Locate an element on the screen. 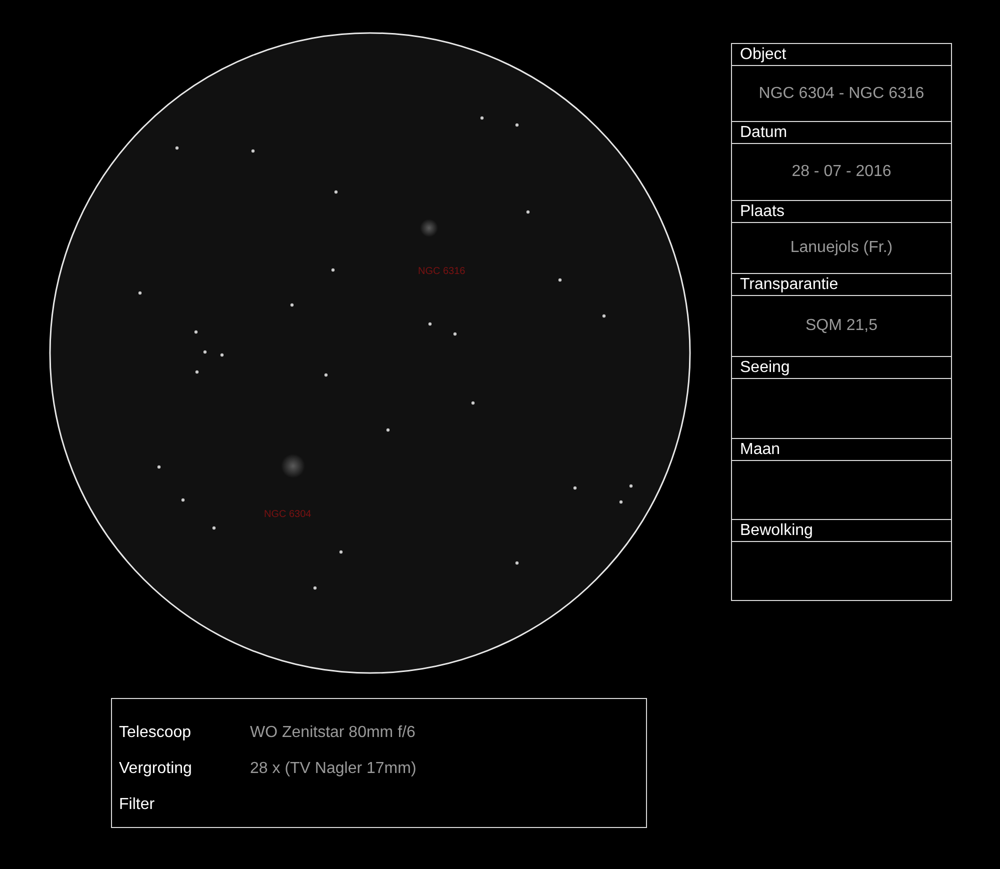  log-field-label: Maan is located at coordinates (760, 449).